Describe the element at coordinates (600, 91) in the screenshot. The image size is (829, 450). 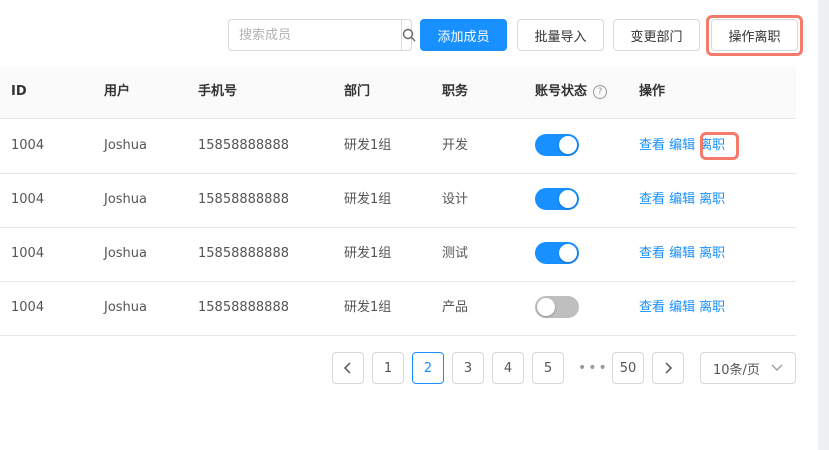
I see `help-icon: ?` at that location.